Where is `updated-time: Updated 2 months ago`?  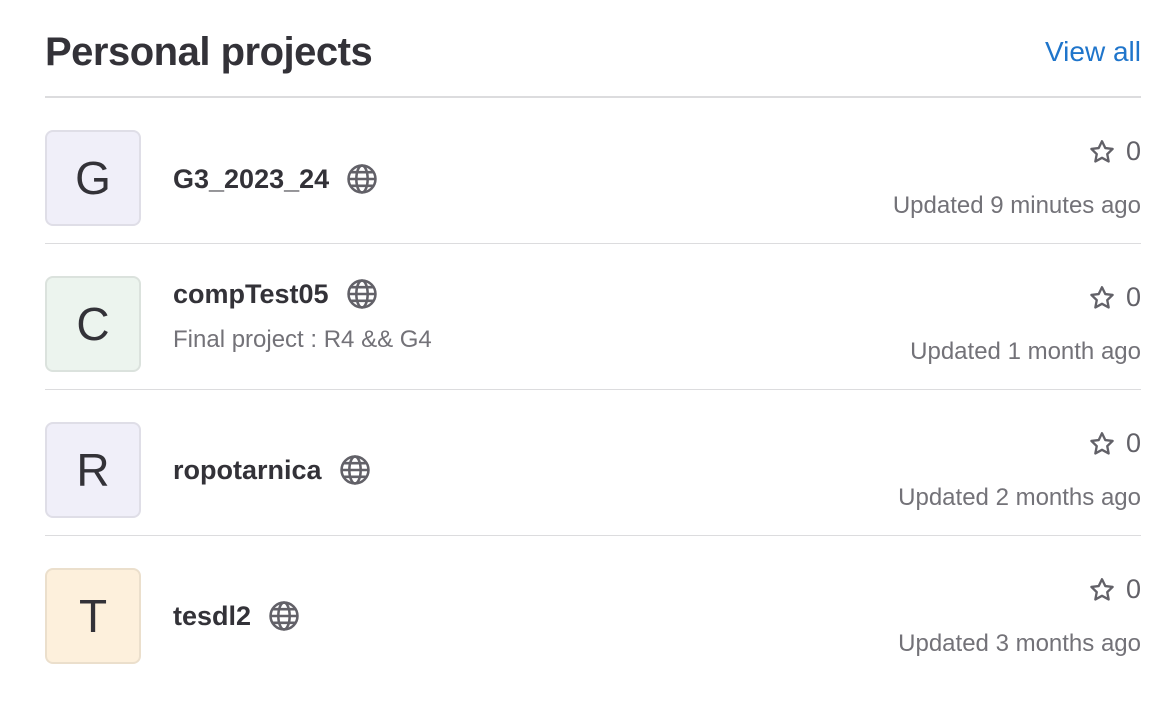
updated-time: Updated 2 months ago is located at coordinates (1019, 497).